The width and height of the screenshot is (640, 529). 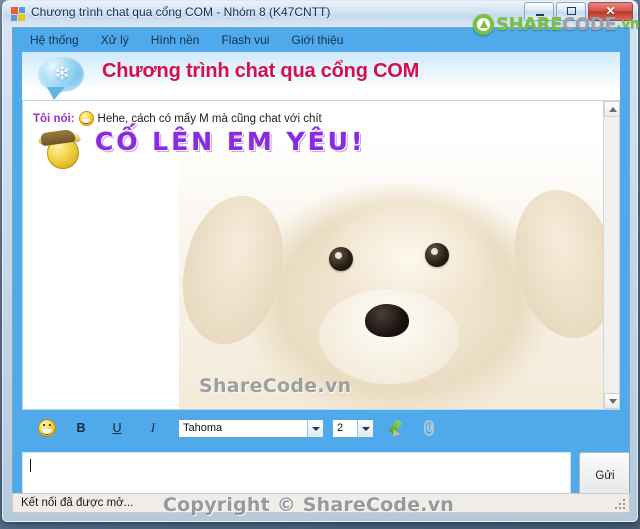 I want to click on maximize-button, so click(x=571, y=11).